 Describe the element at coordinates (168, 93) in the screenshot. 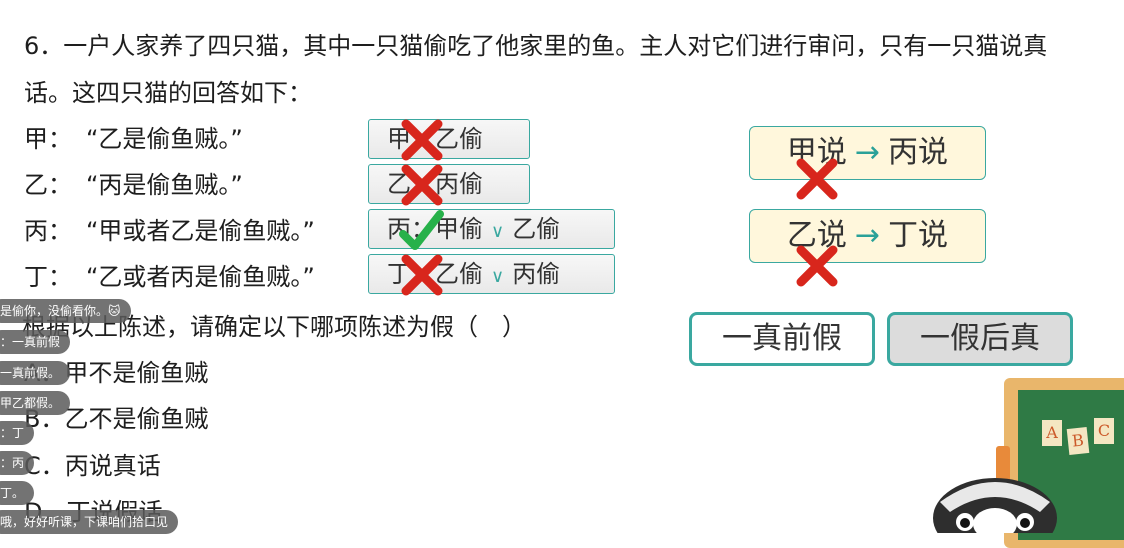

I see `question-line-2: 话。这四只猫的回答如下：` at that location.